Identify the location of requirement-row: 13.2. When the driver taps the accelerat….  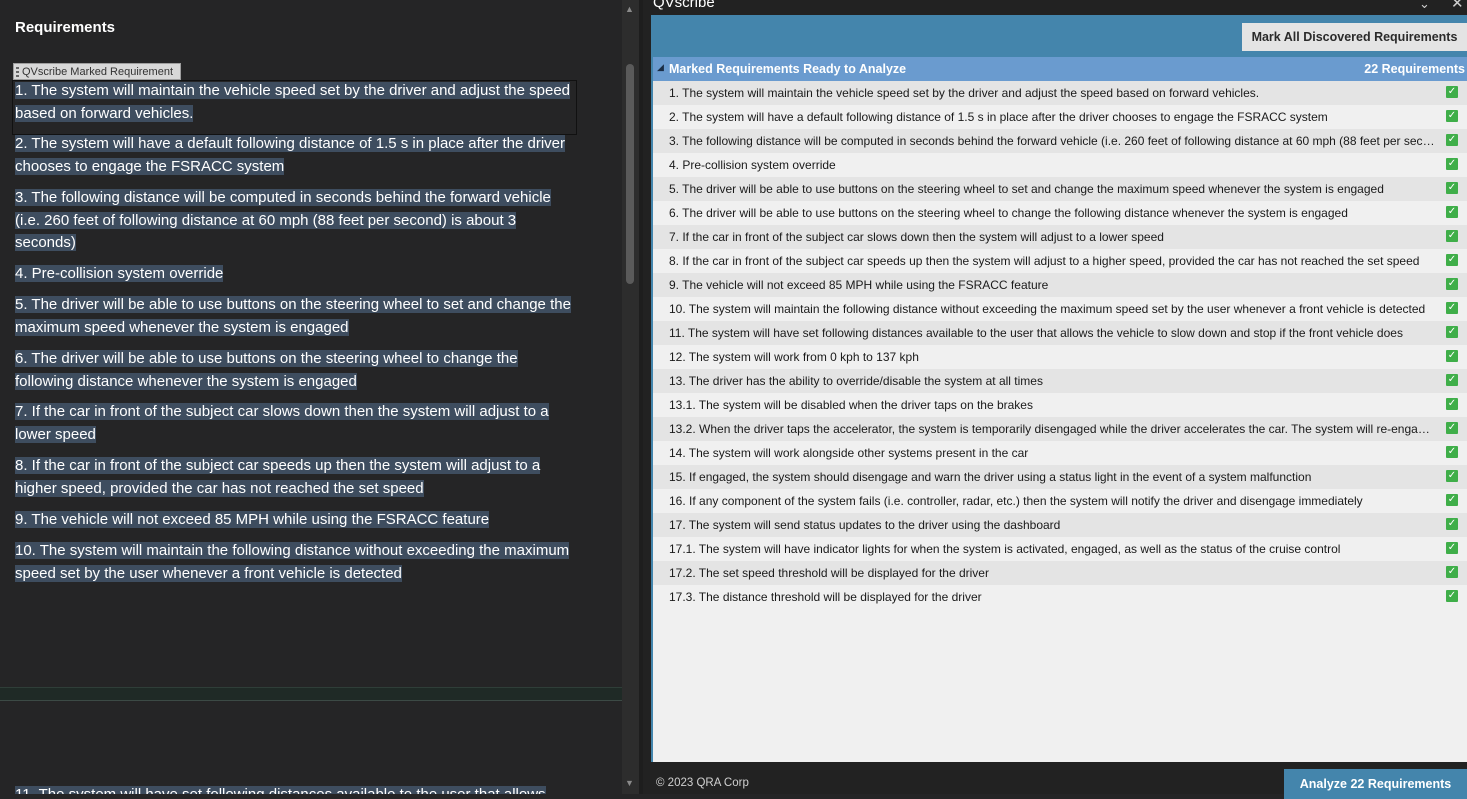
(1060, 429).